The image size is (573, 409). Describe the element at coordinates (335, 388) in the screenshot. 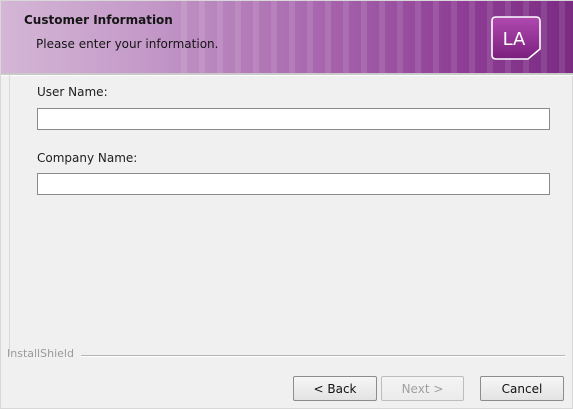

I see `back-button: < Back` at that location.